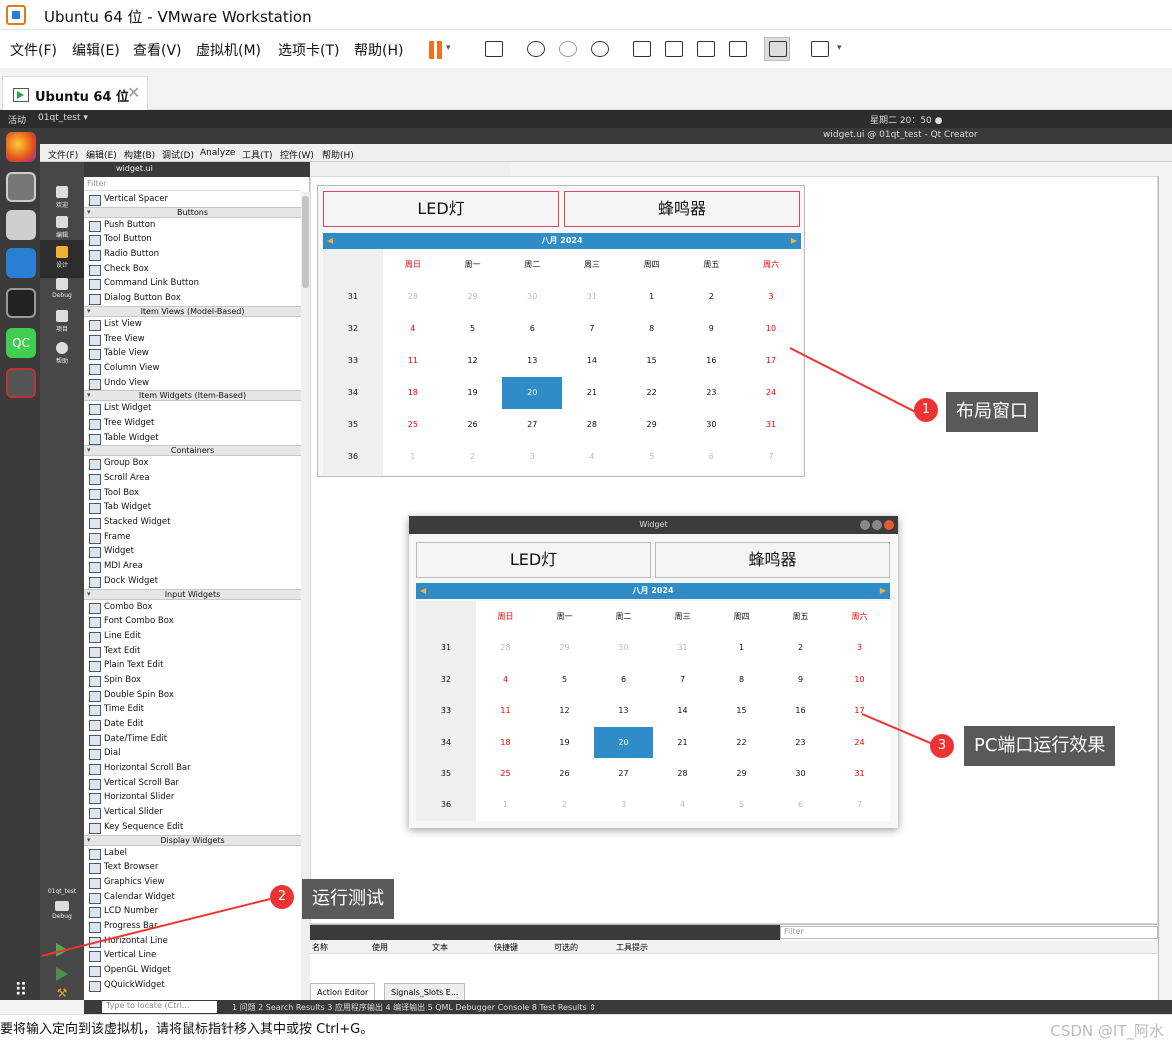  Describe the element at coordinates (192, 867) in the screenshot. I see `widget-item: Text Browser` at that location.